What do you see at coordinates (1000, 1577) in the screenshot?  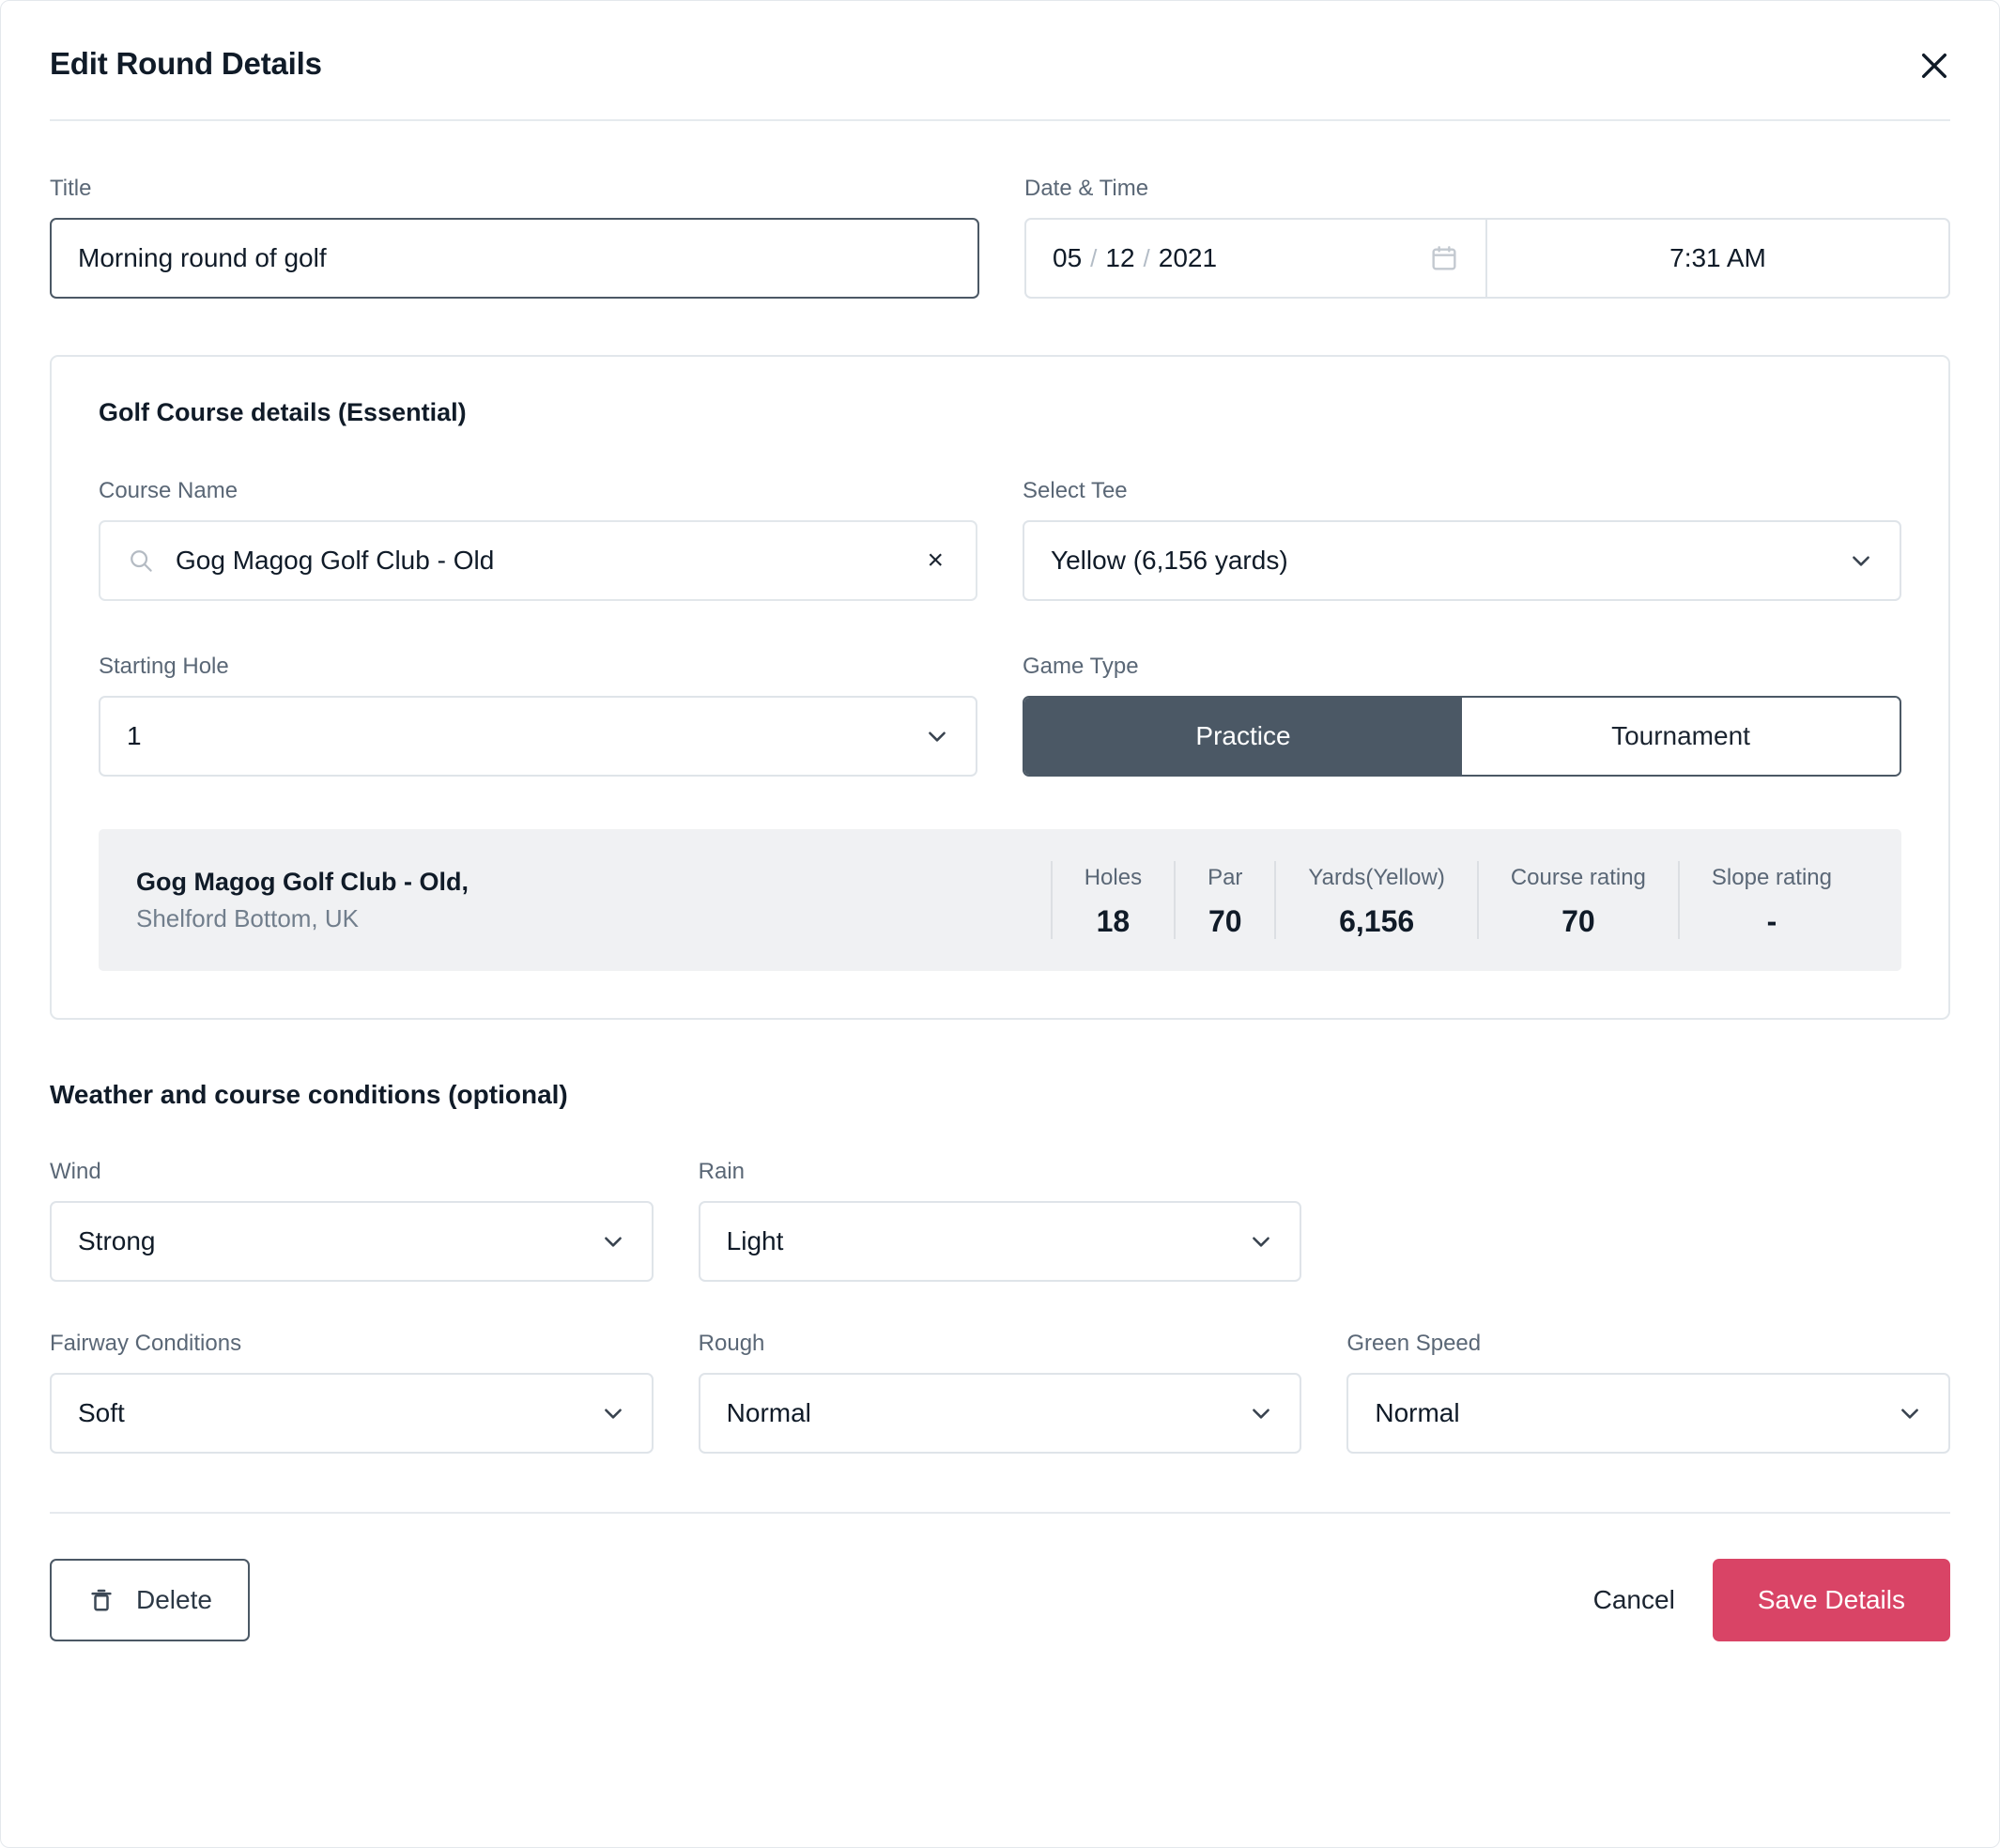 I see `dialog-footer: Delete Cancel Save Details` at bounding box center [1000, 1577].